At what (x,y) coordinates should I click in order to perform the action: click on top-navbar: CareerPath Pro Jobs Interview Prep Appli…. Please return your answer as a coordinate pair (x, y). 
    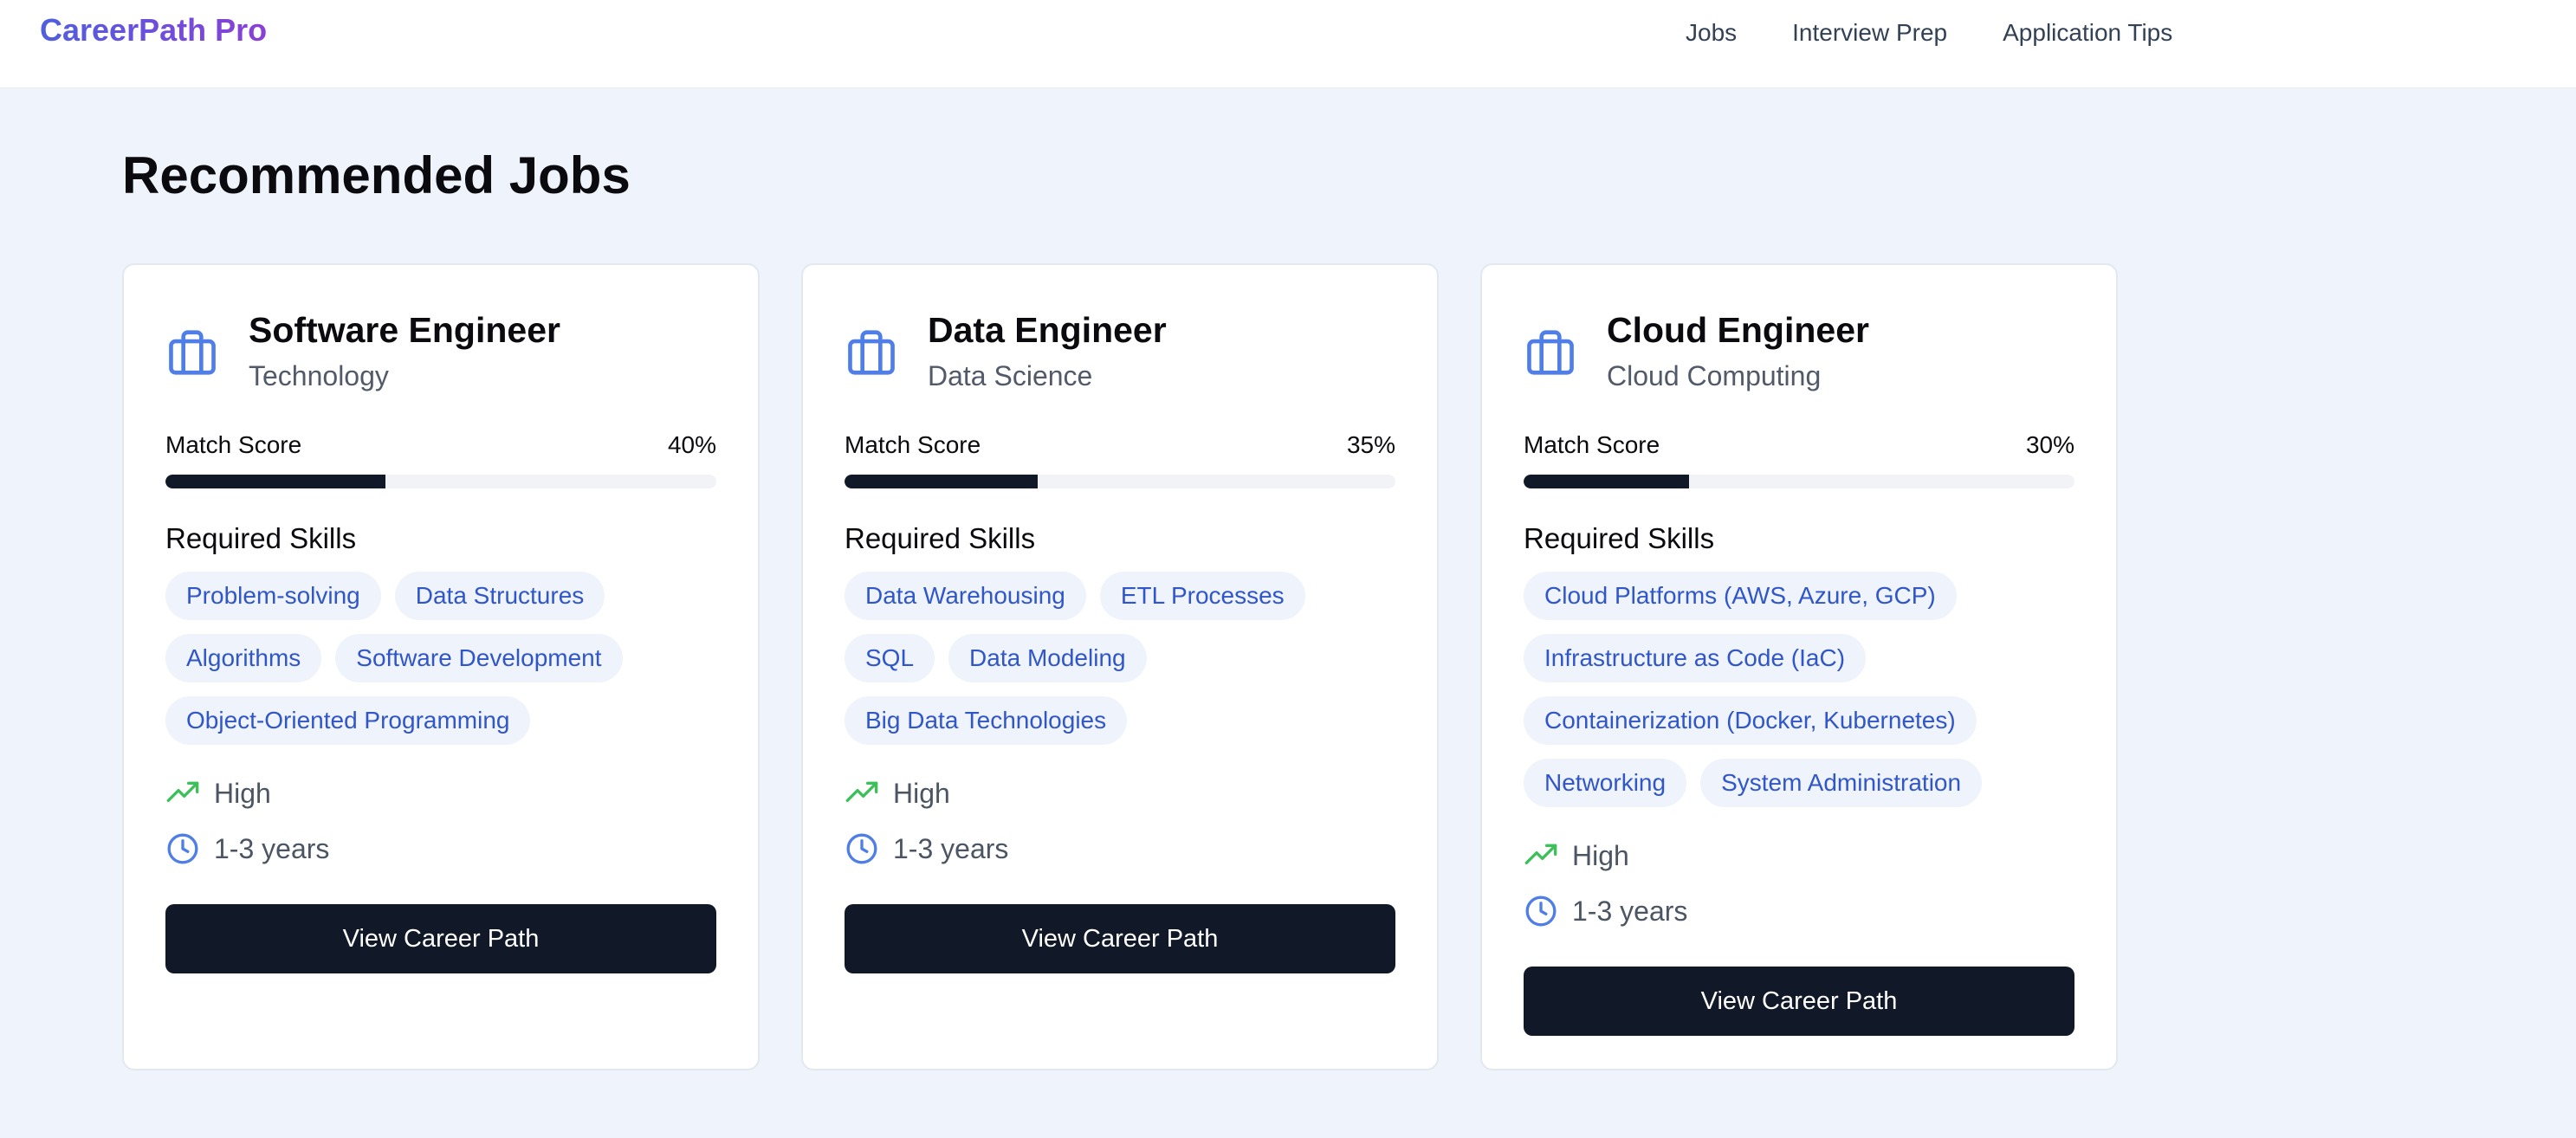
    Looking at the image, I should click on (1288, 44).